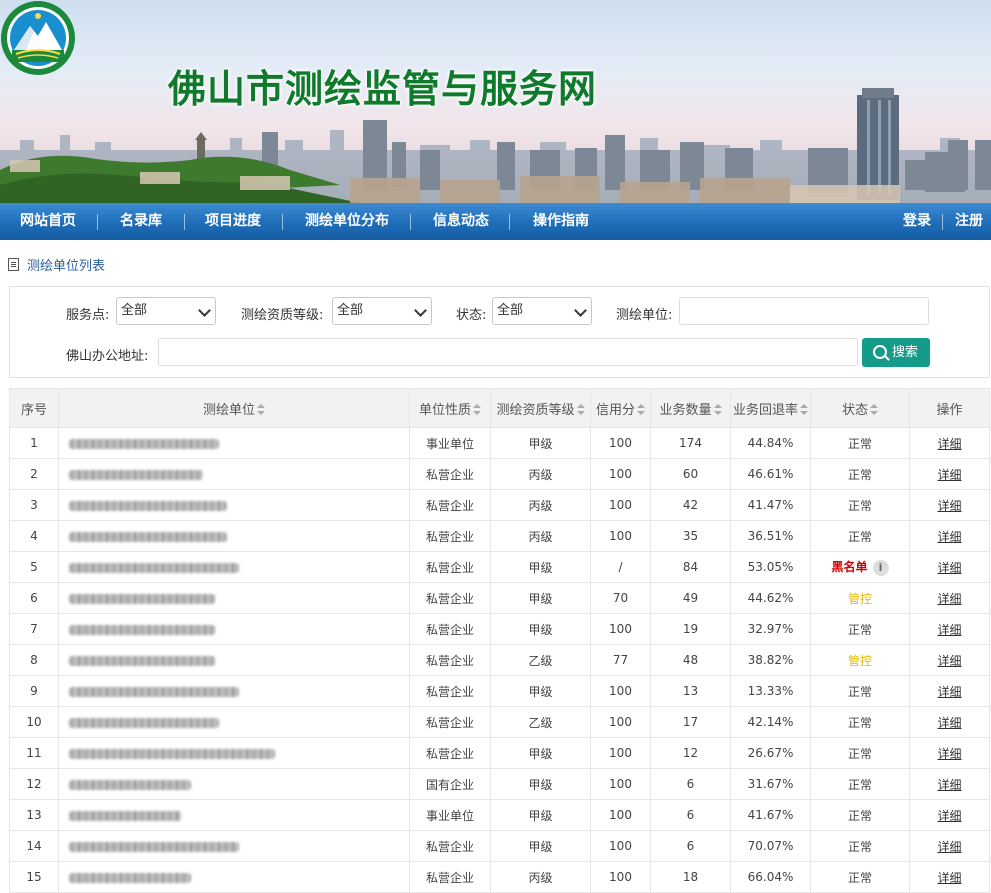 This screenshot has width=991, height=893. I want to click on status-select: 全部, so click(542, 311).